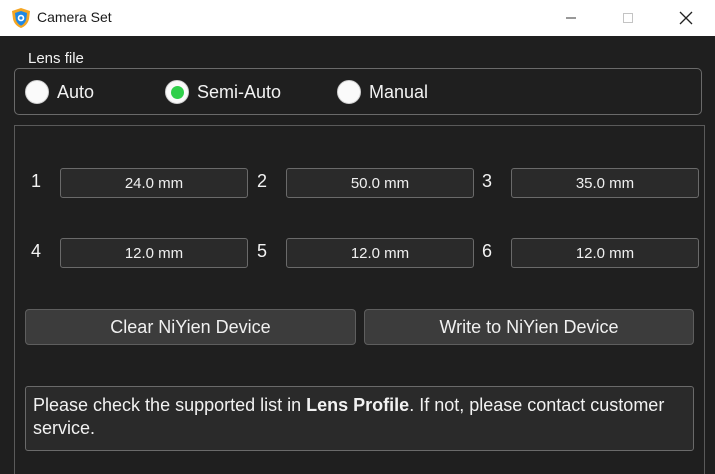 Image resolution: width=715 pixels, height=474 pixels. What do you see at coordinates (37, 92) in the screenshot?
I see `radio-auto-circle` at bounding box center [37, 92].